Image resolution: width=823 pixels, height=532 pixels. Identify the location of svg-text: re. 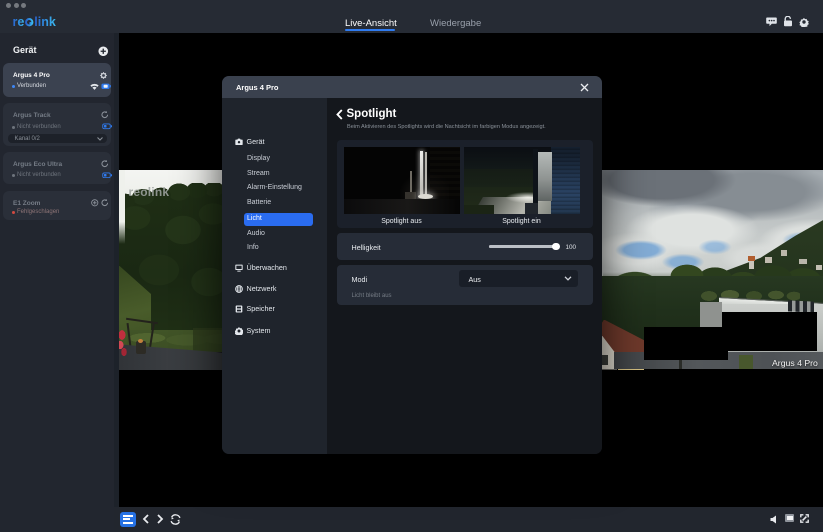
(18, 21).